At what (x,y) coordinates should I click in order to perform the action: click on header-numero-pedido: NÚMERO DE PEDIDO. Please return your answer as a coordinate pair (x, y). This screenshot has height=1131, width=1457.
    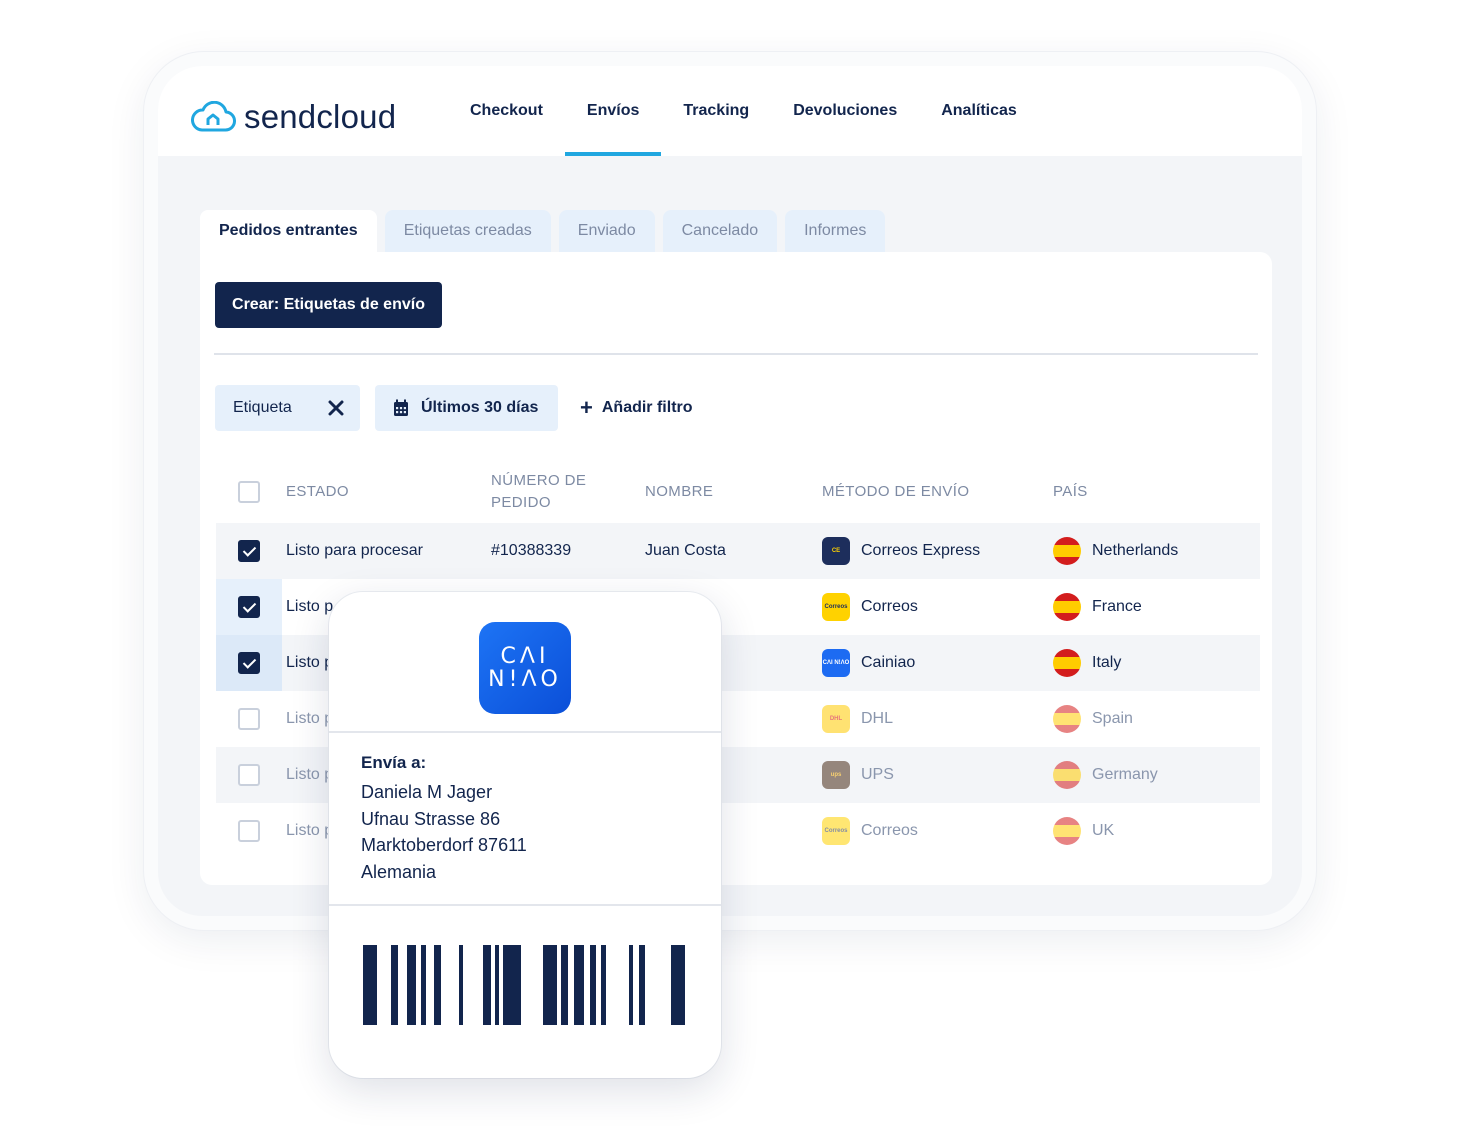
    Looking at the image, I should click on (538, 492).